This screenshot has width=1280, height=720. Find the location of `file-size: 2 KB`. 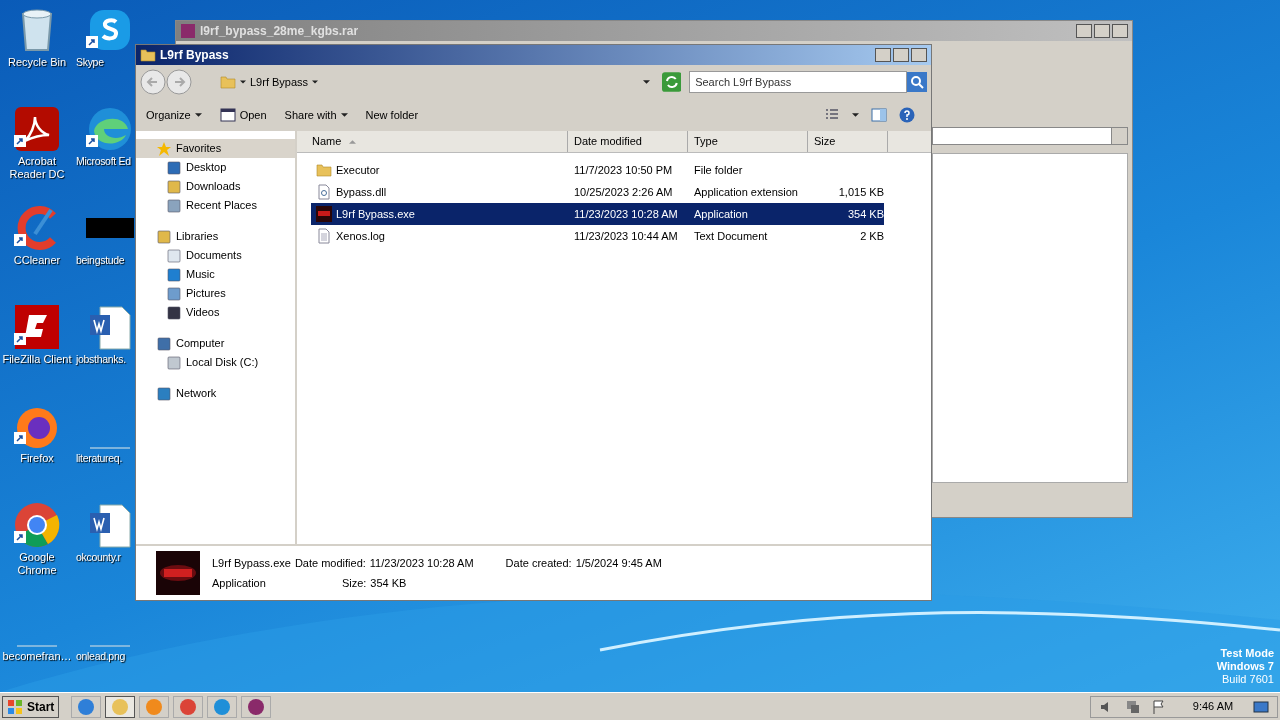

file-size: 2 KB is located at coordinates (872, 236).